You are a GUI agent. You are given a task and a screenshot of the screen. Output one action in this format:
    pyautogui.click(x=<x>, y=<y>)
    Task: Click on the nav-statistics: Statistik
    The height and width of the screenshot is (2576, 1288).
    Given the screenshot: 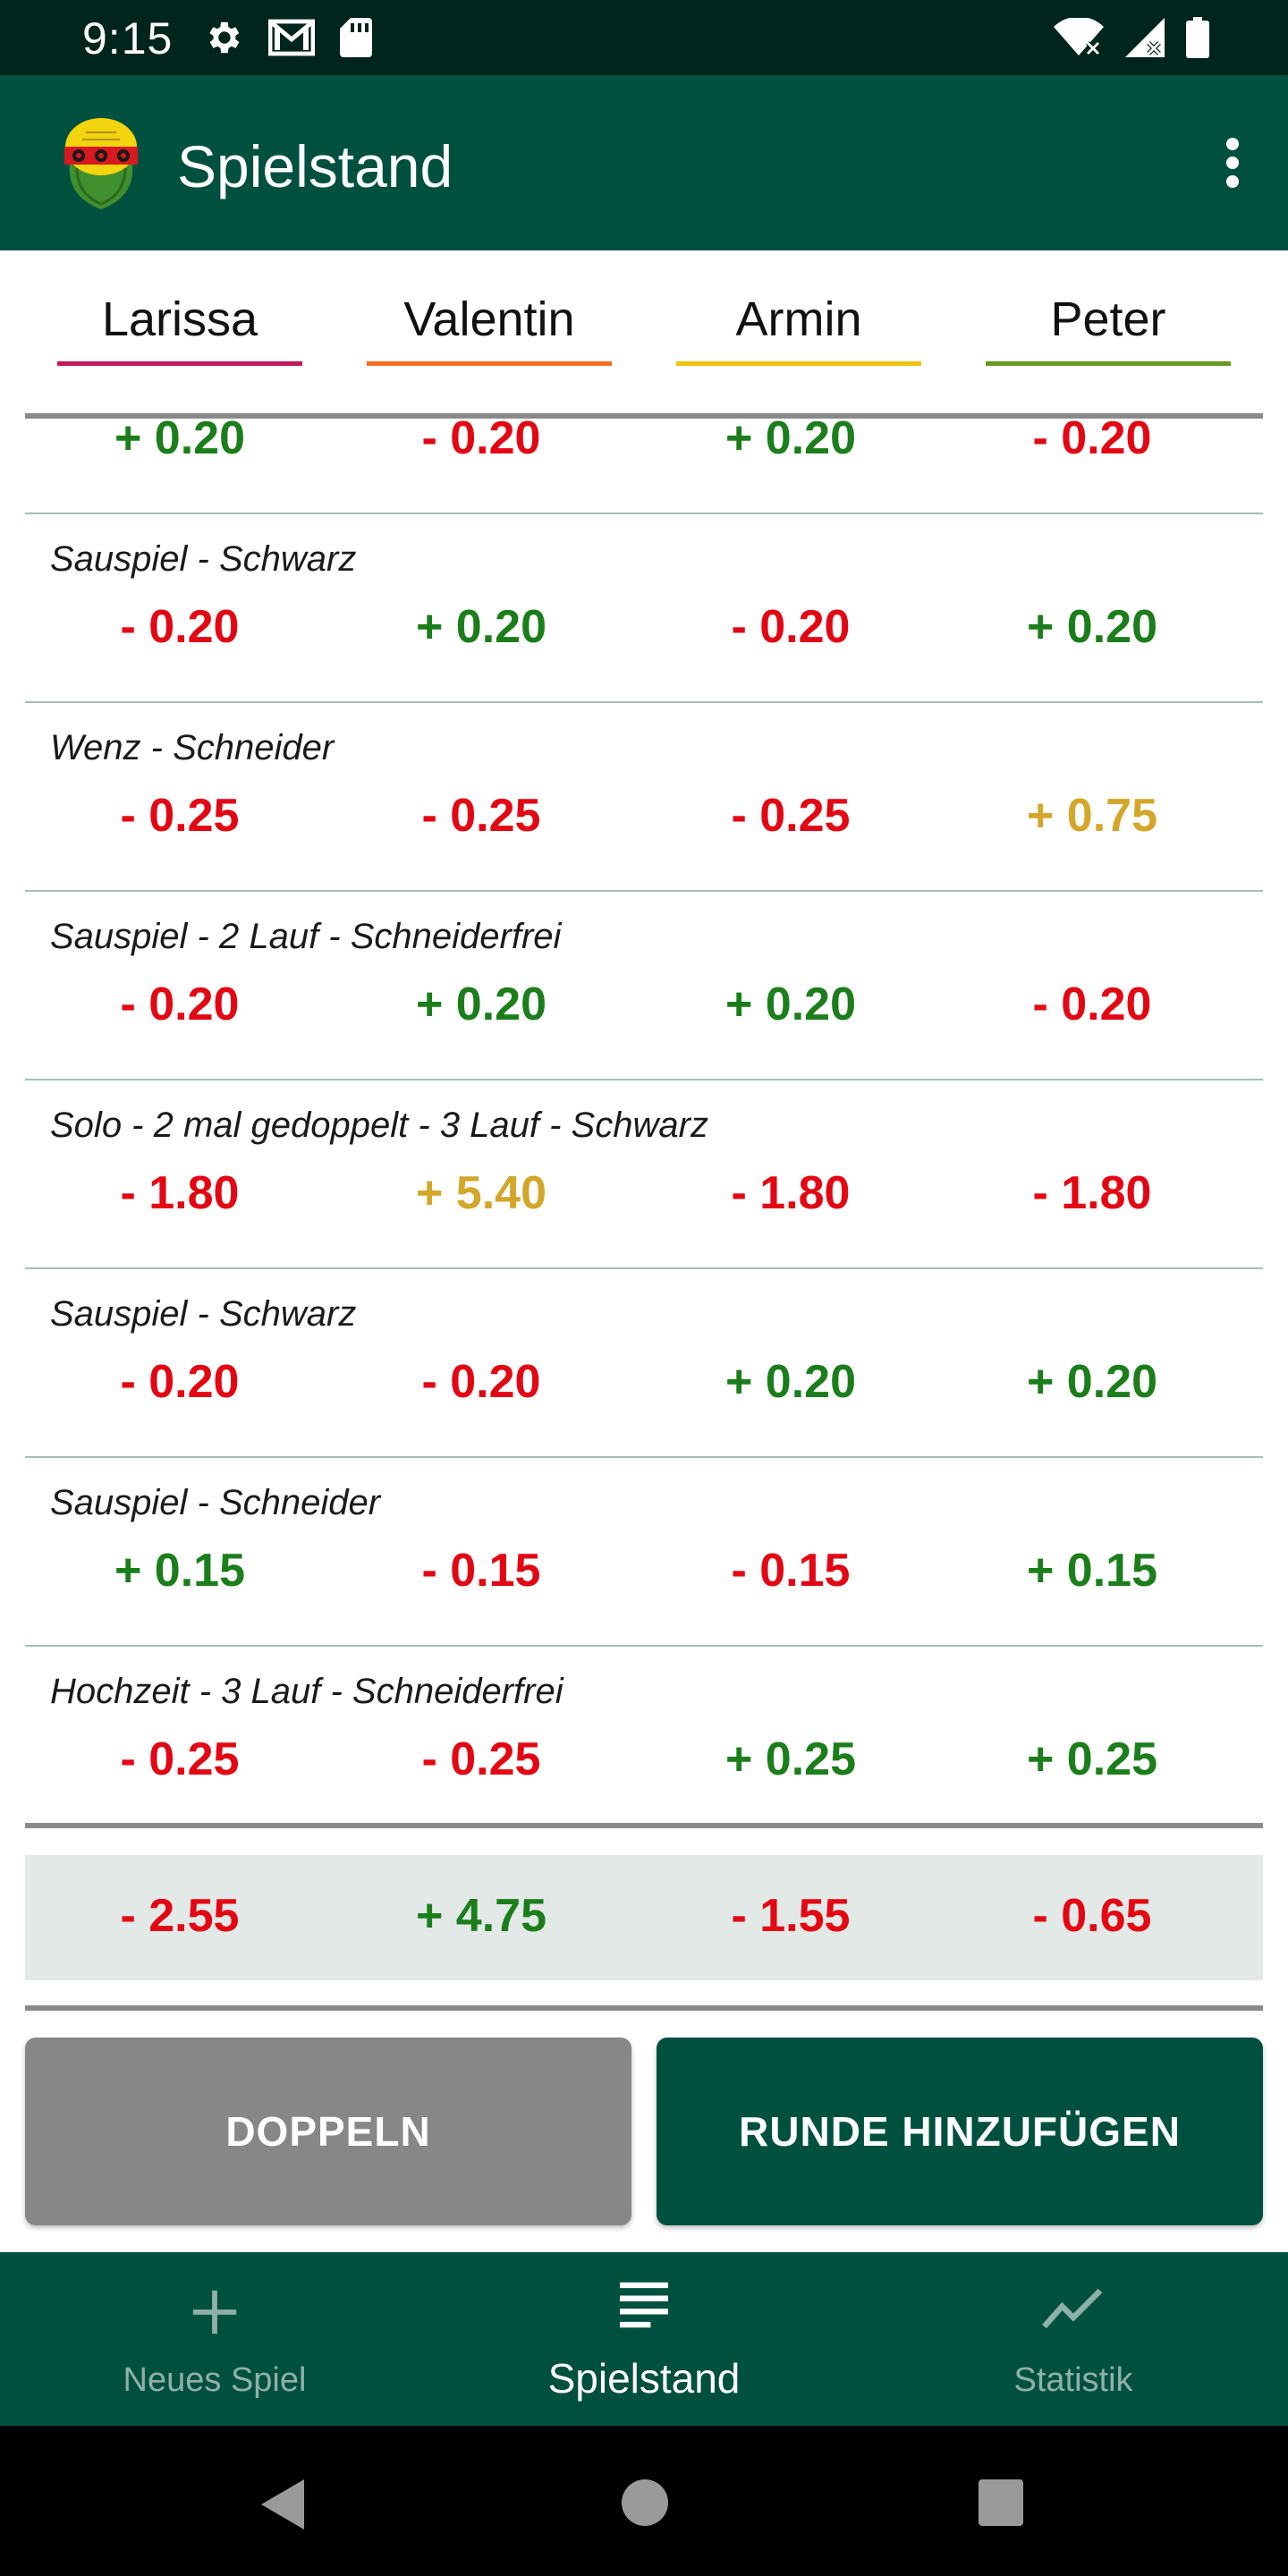 What is the action you would take?
    pyautogui.click(x=1073, y=2339)
    